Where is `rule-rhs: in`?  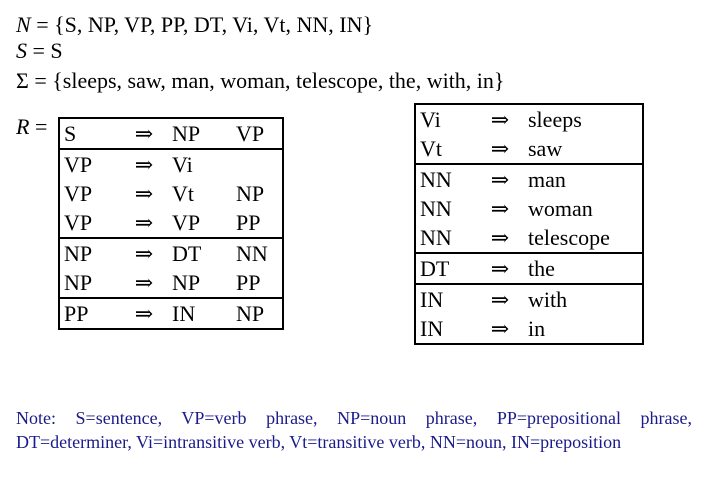
rule-rhs: in is located at coordinates (537, 328).